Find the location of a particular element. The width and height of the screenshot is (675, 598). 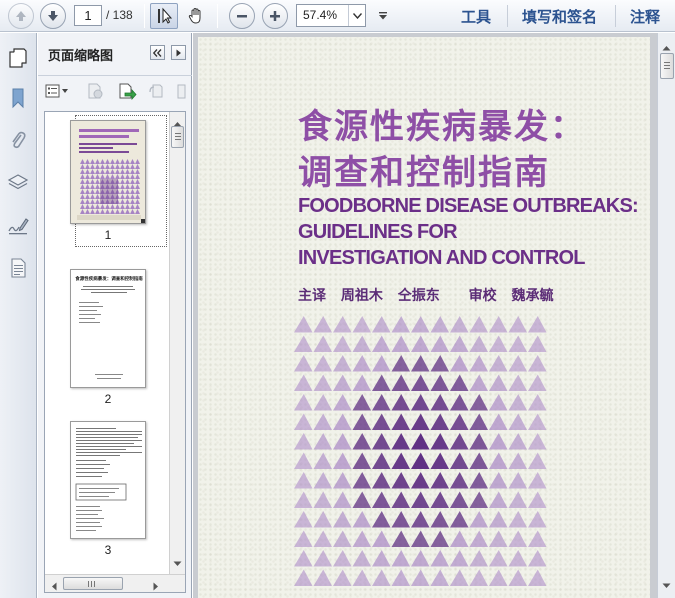

page-insert-button is located at coordinates (181, 91).